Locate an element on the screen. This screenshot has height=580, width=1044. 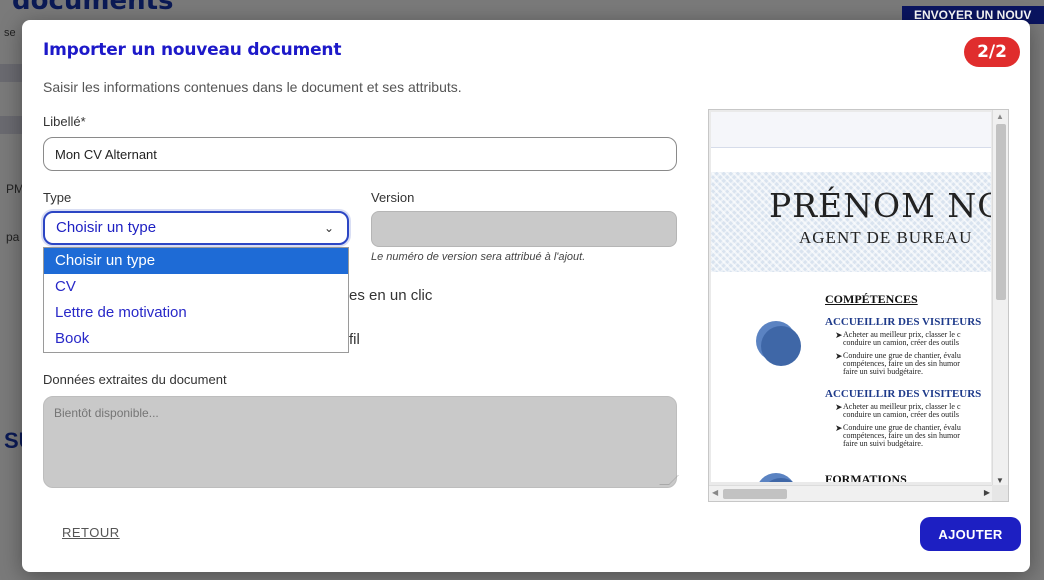
cv-name: PRÉNOM NOM is located at coordinates (880, 205).